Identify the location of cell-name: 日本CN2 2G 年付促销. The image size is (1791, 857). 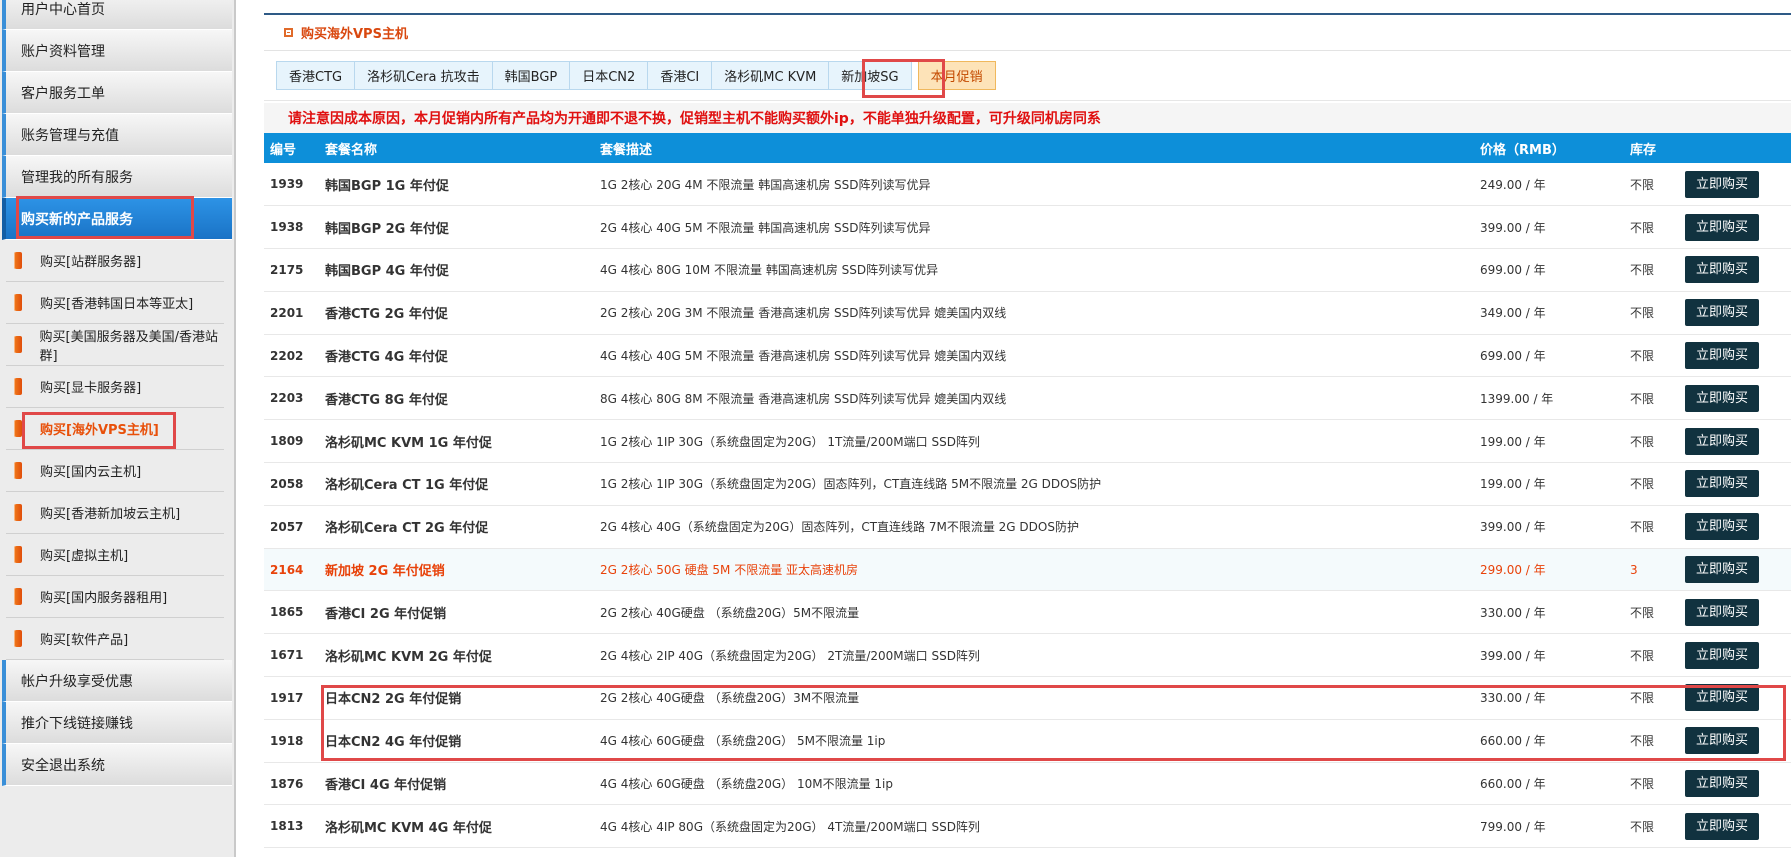
(393, 700).